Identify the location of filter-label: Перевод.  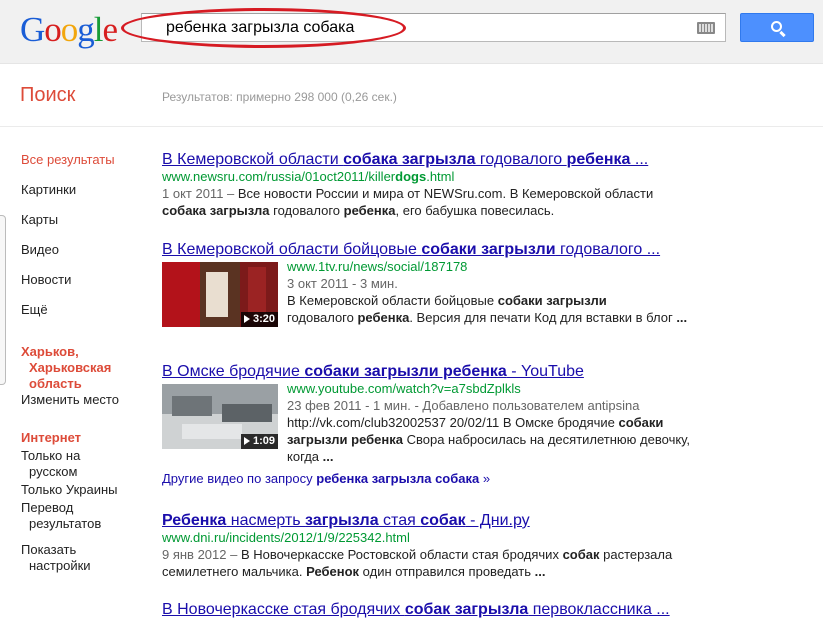
(47, 507).